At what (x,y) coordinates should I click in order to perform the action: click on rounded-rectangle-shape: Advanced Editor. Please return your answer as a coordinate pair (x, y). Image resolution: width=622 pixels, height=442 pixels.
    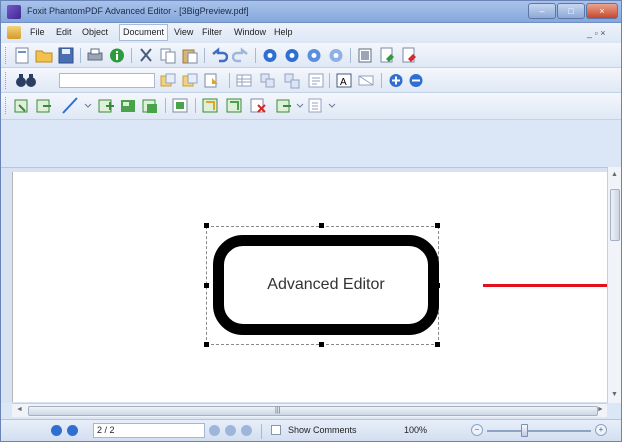
    Looking at the image, I should click on (326, 285).